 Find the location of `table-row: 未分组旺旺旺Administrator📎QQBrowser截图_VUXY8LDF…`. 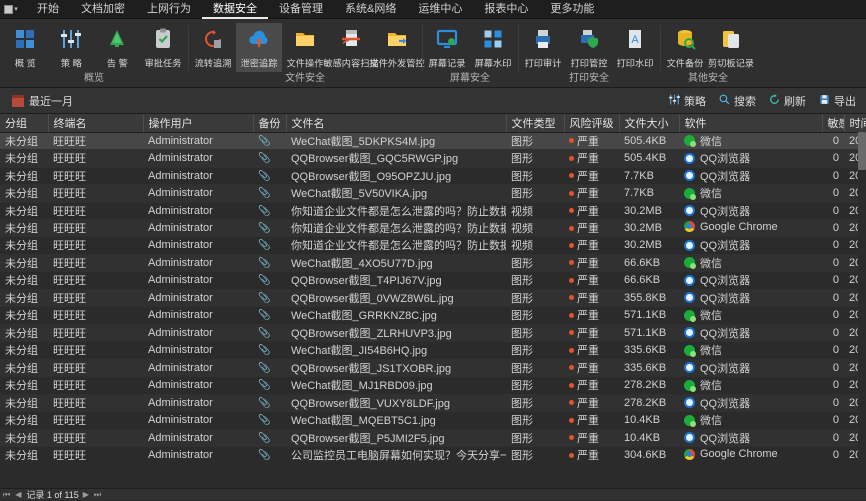

table-row: 未分组旺旺旺Administrator📎QQBrowser截图_VUXY8LDF… is located at coordinates (433, 403).